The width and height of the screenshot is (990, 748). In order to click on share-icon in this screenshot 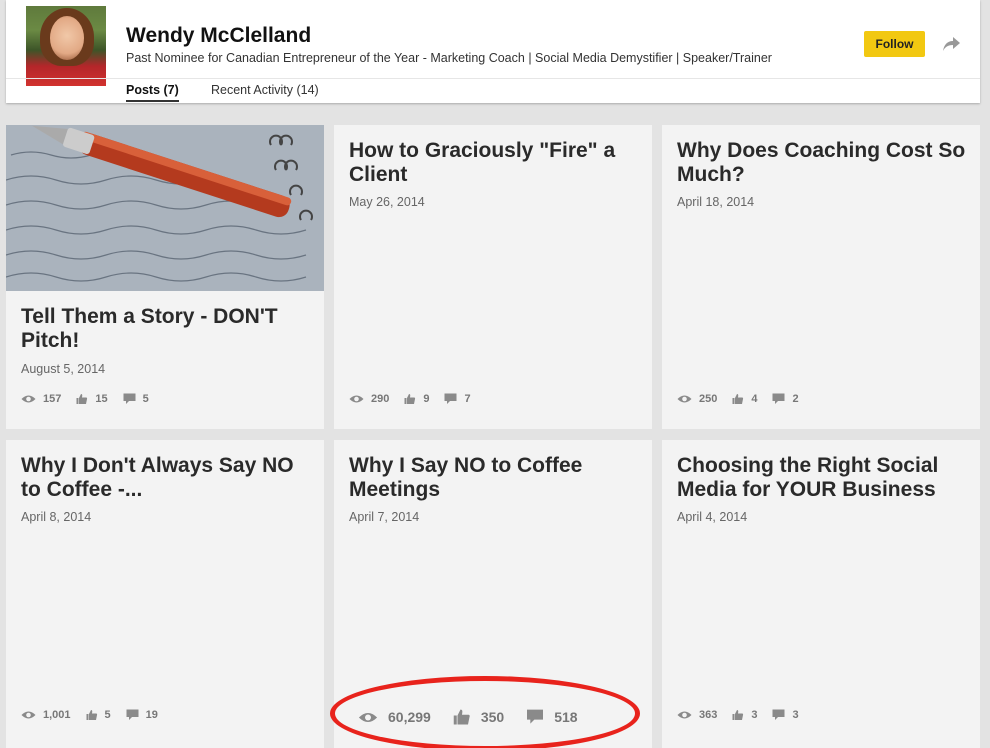, I will do `click(951, 44)`.